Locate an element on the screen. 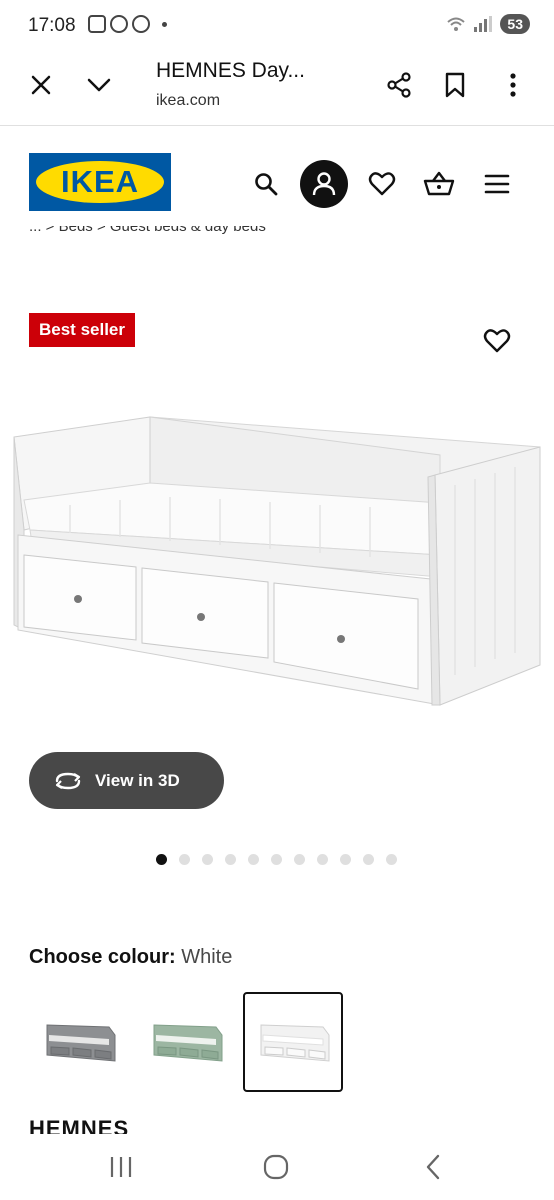  tab-options-button is located at coordinates (99, 85).